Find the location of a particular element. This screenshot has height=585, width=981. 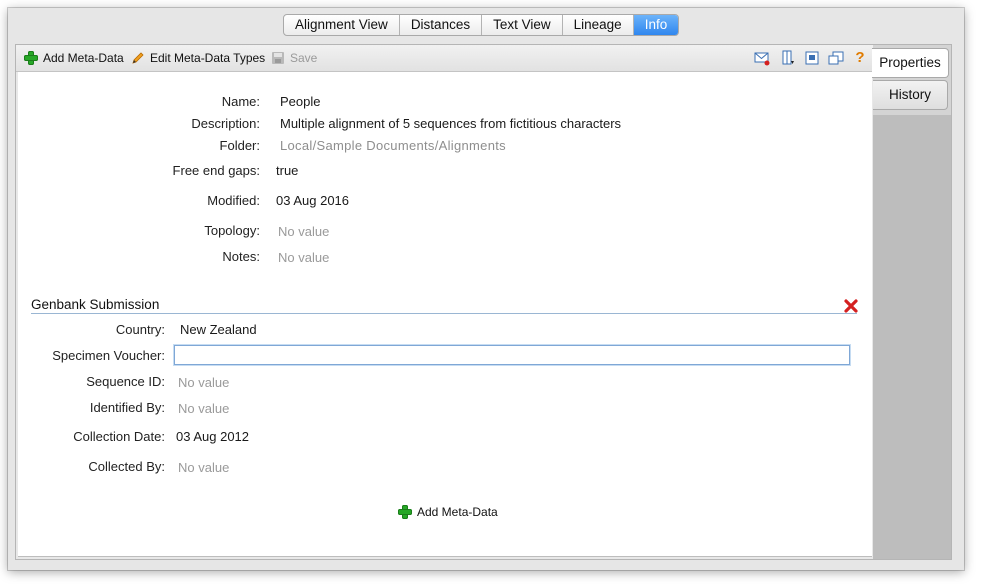

window-restore-icon is located at coordinates (812, 58).